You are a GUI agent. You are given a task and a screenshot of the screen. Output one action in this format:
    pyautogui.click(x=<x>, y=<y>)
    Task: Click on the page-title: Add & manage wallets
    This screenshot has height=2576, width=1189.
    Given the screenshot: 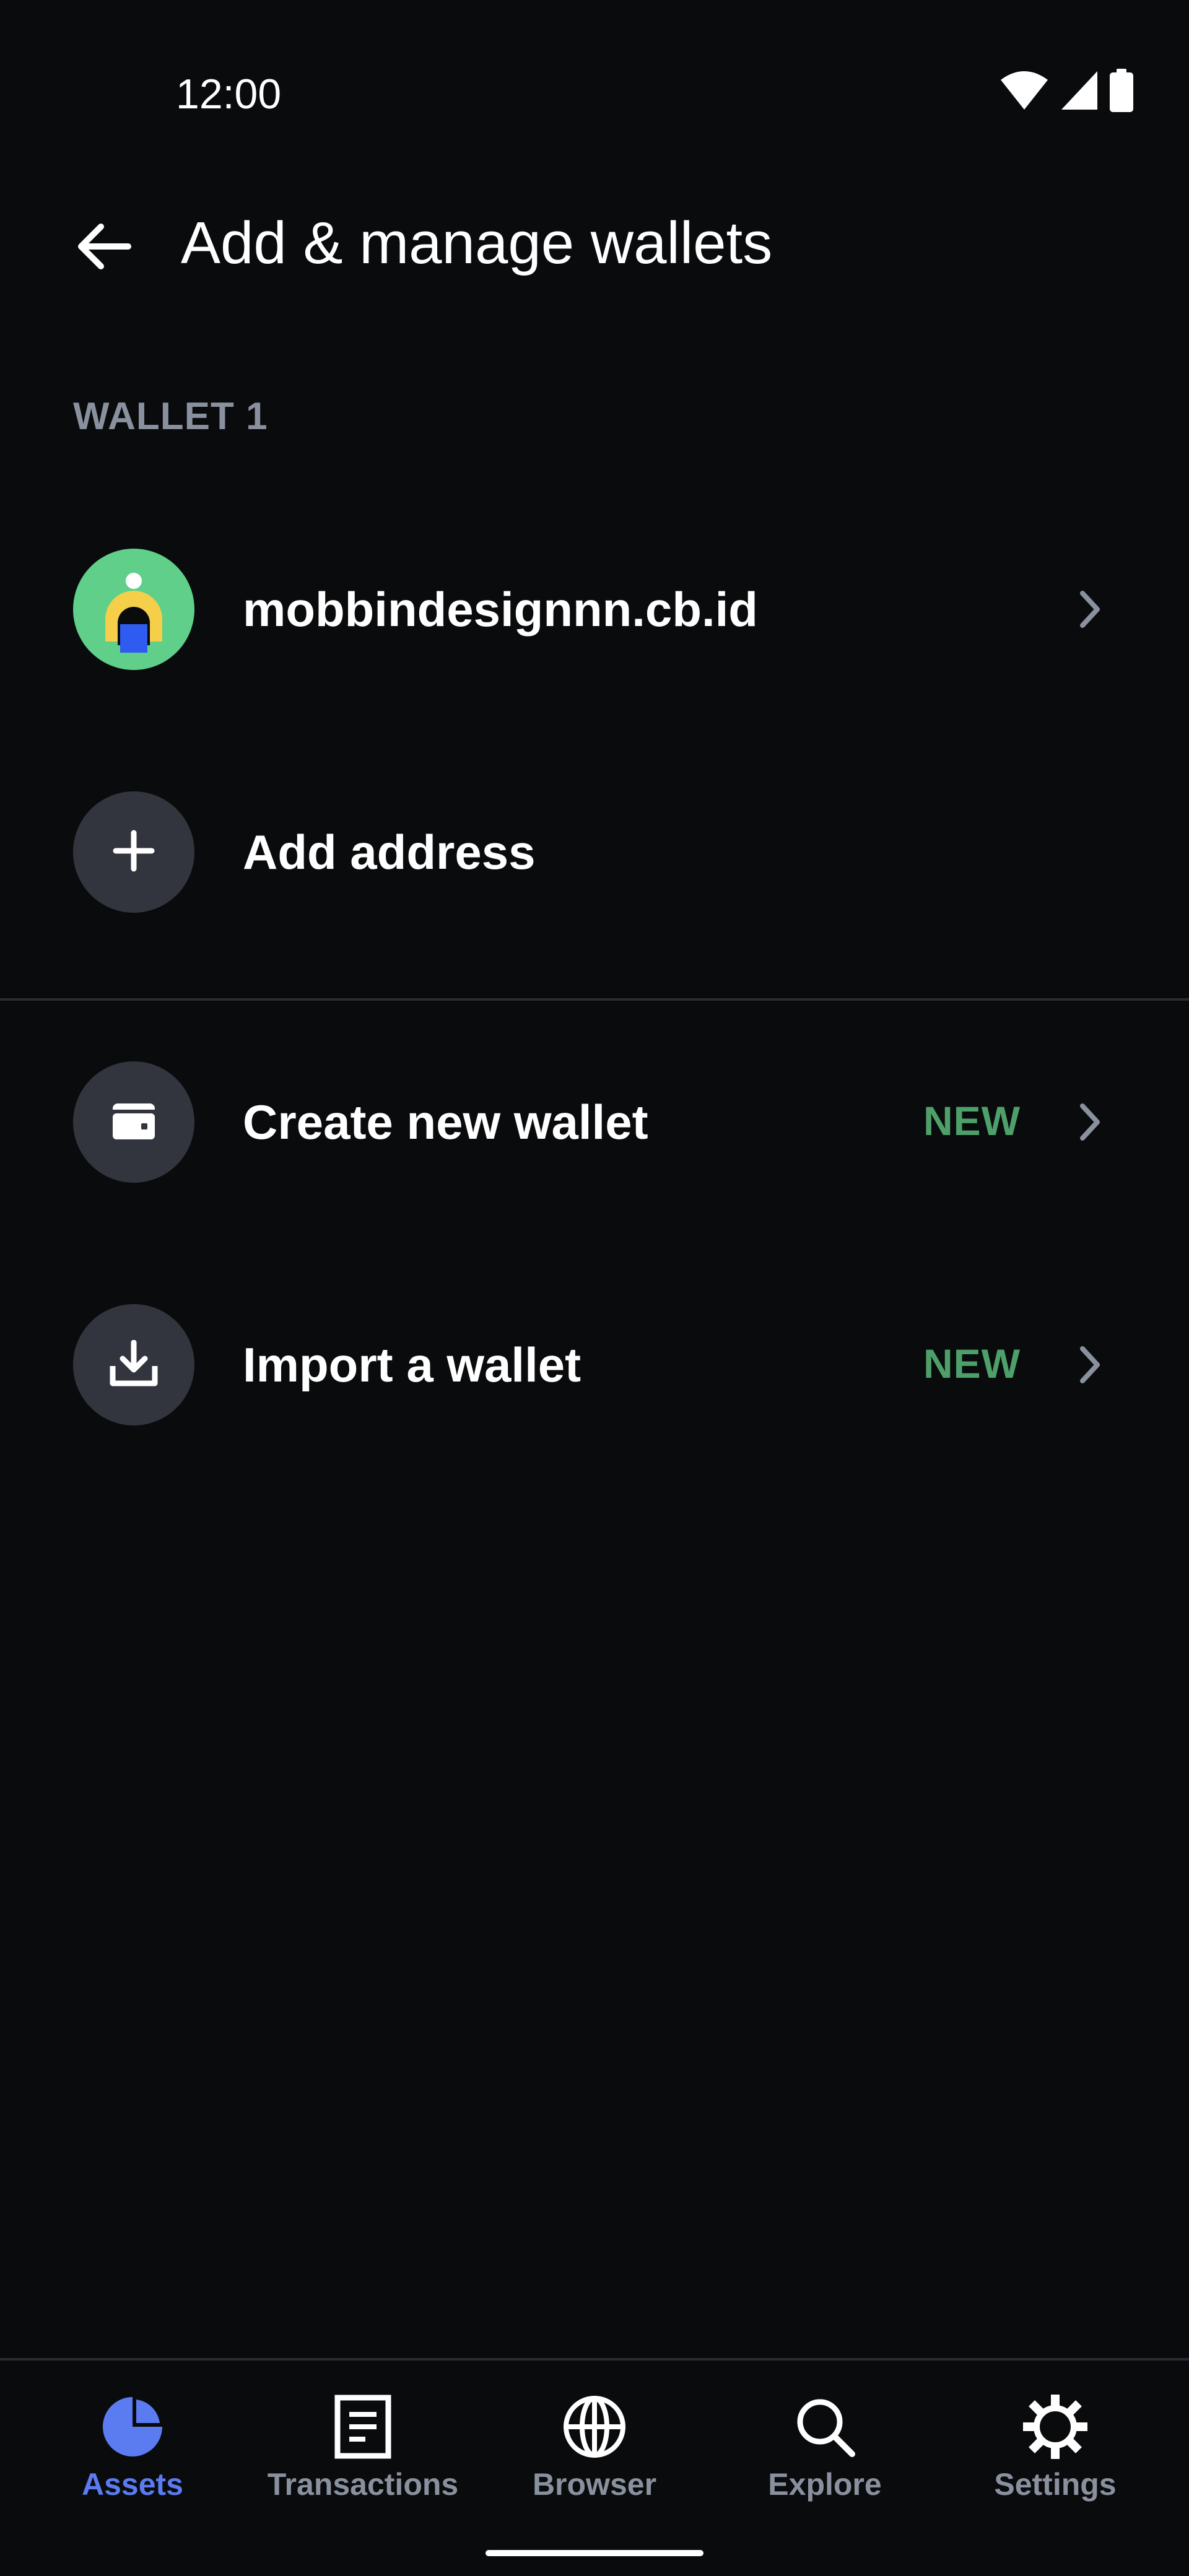 What is the action you would take?
    pyautogui.click(x=477, y=243)
    